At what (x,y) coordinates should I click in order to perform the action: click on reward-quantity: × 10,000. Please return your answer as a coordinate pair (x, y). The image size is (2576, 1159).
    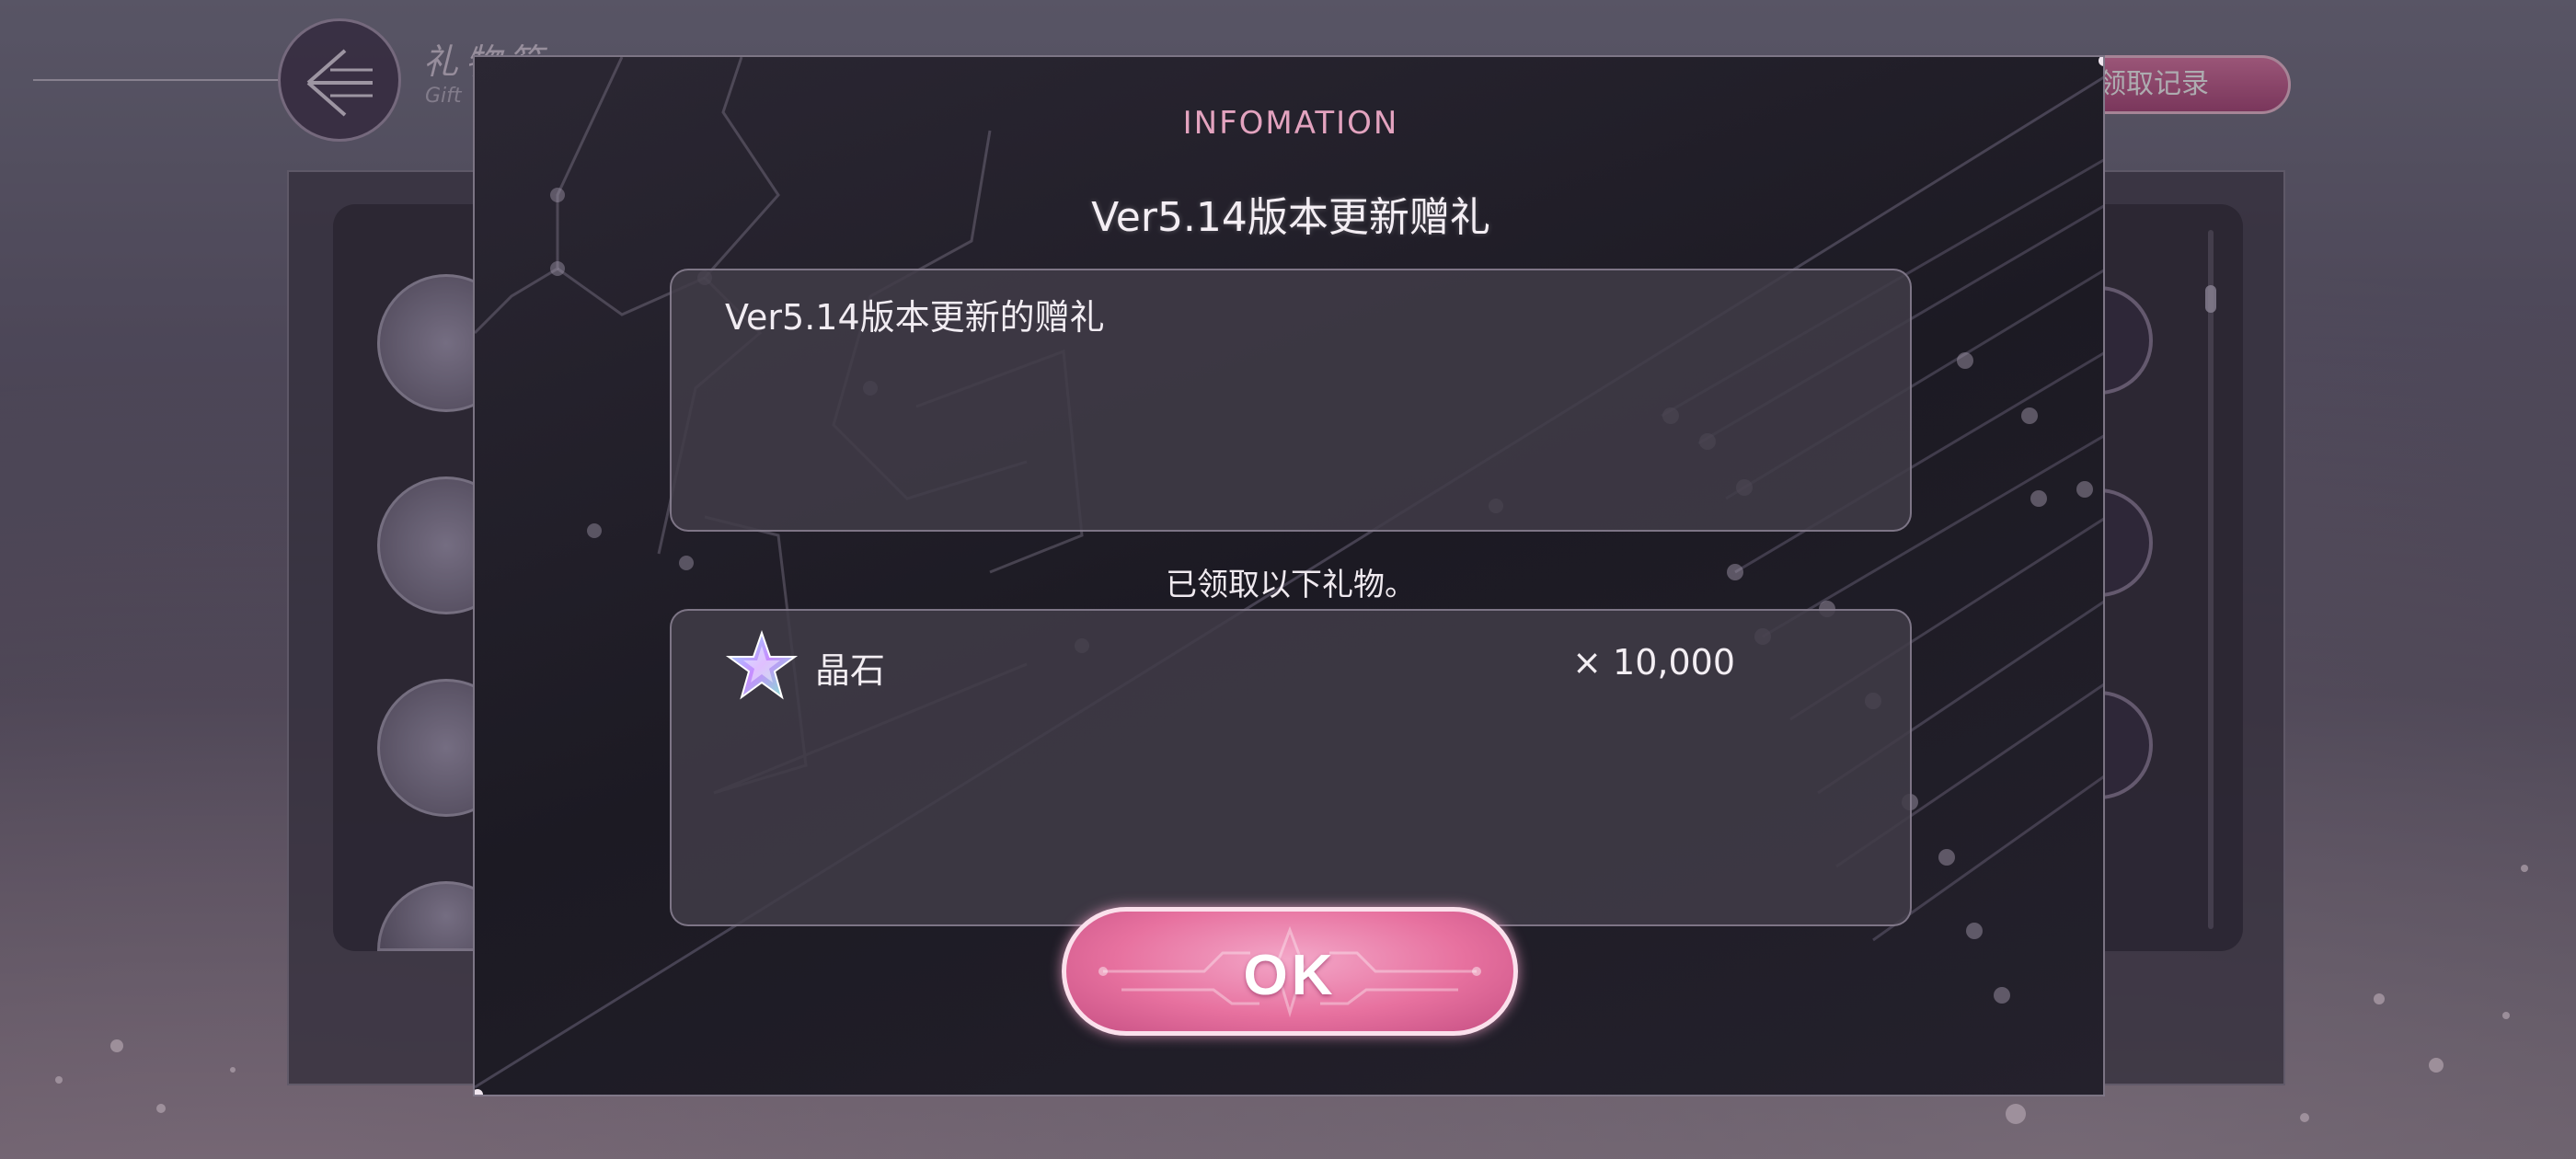
    Looking at the image, I should click on (1653, 662).